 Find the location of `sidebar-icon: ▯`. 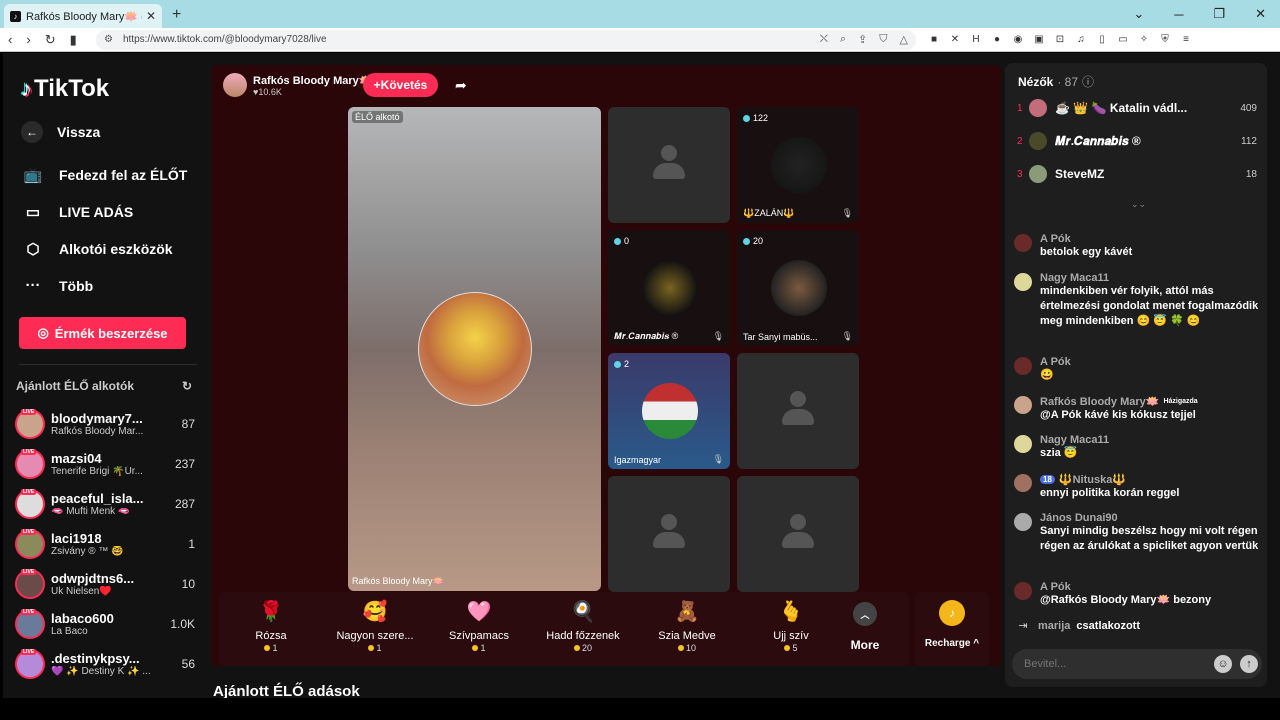

sidebar-icon: ▯ is located at coordinates (1102, 40).